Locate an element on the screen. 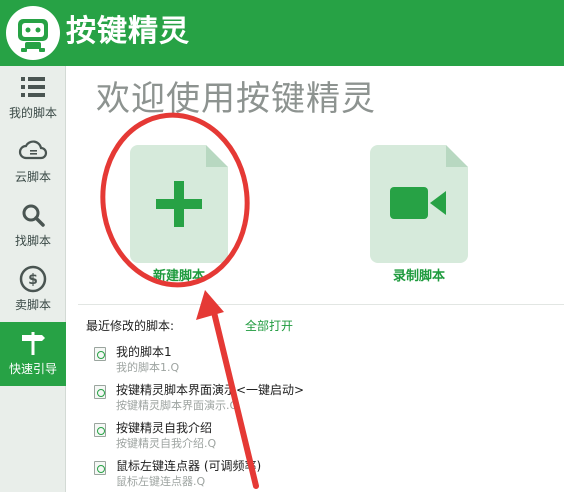 The width and height of the screenshot is (564, 492). annotation-arrow is located at coordinates (234, 395).